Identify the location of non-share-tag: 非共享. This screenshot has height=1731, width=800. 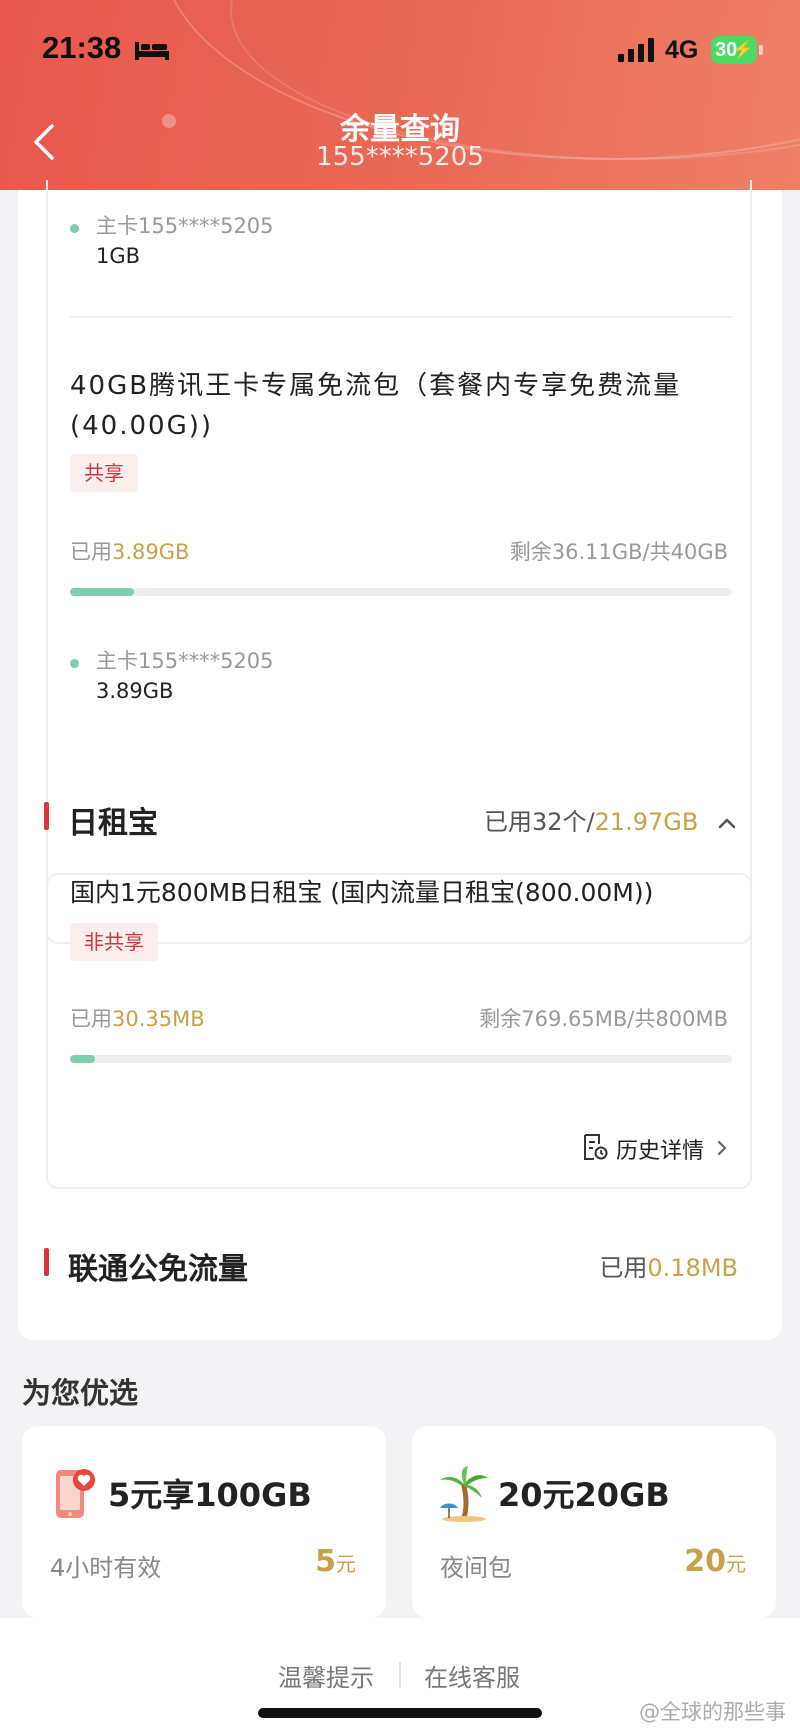
(114, 942).